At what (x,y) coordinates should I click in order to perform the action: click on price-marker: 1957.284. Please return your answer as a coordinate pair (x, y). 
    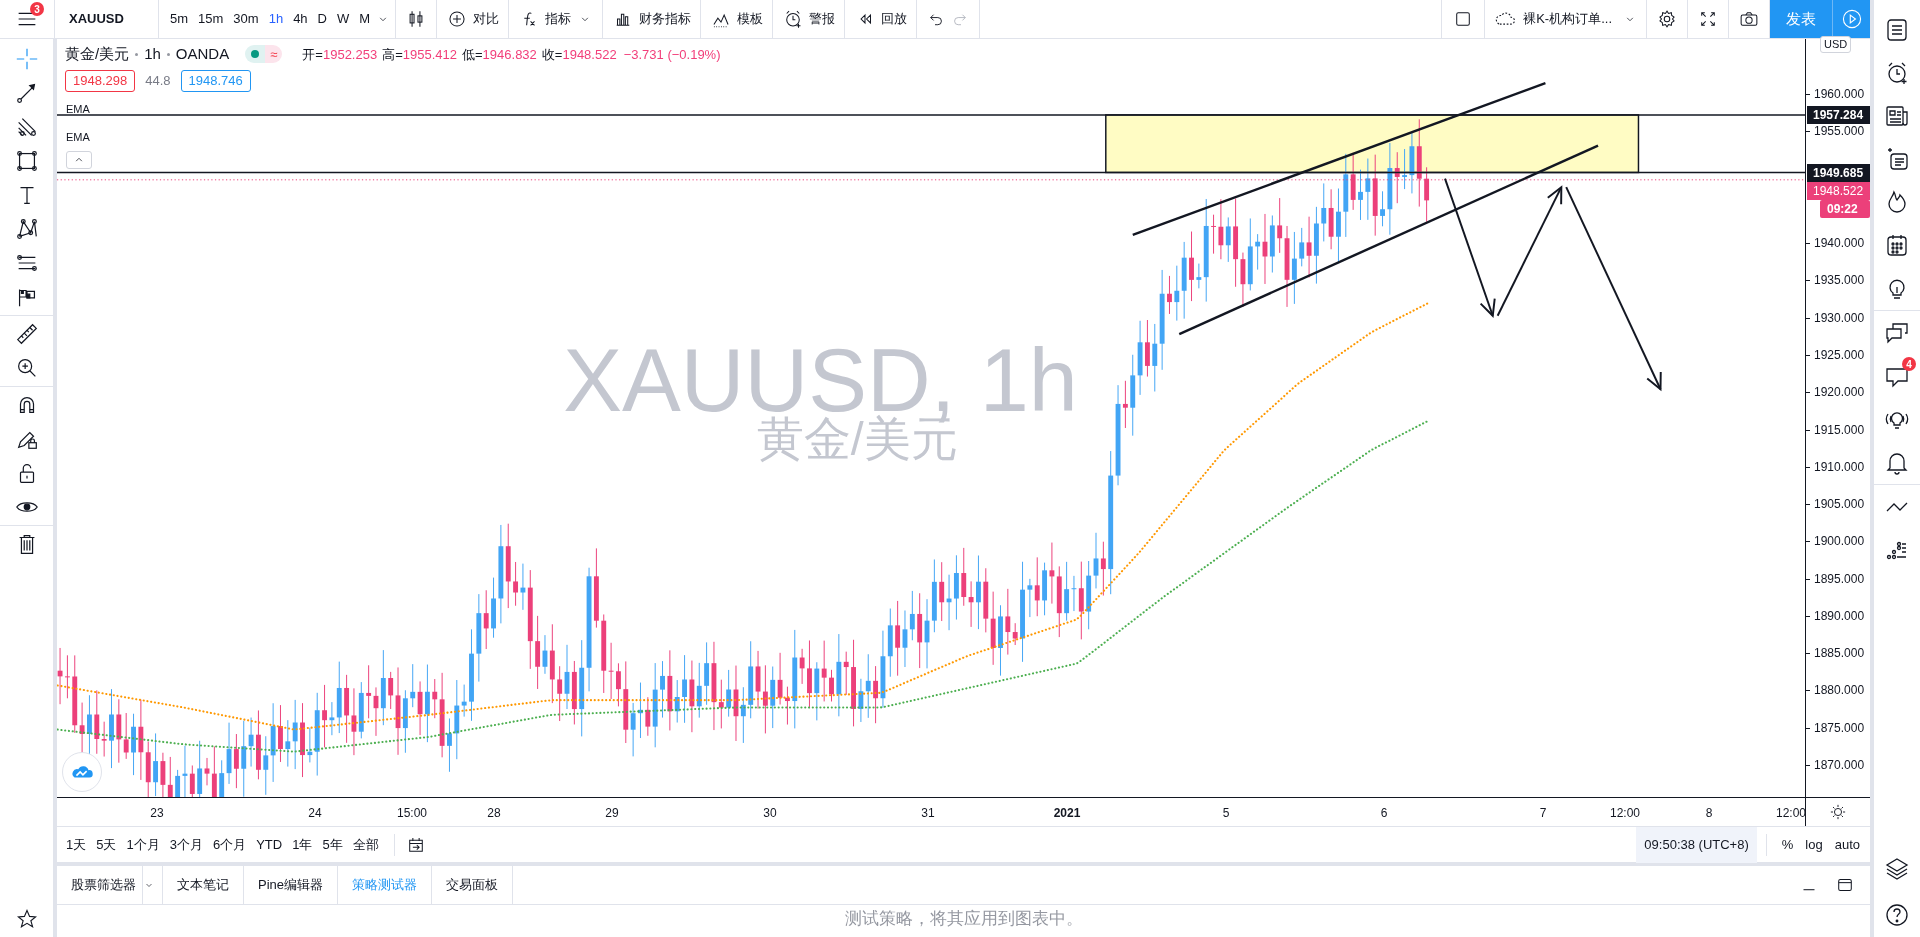
    Looking at the image, I should click on (1838, 115).